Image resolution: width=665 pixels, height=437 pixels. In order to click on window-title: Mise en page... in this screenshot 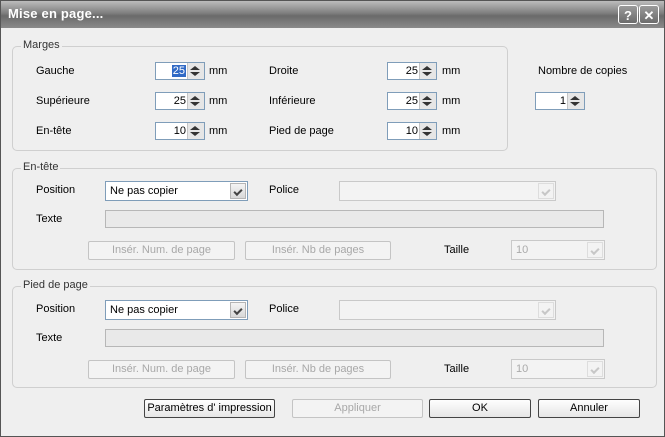, I will do `click(56, 13)`.